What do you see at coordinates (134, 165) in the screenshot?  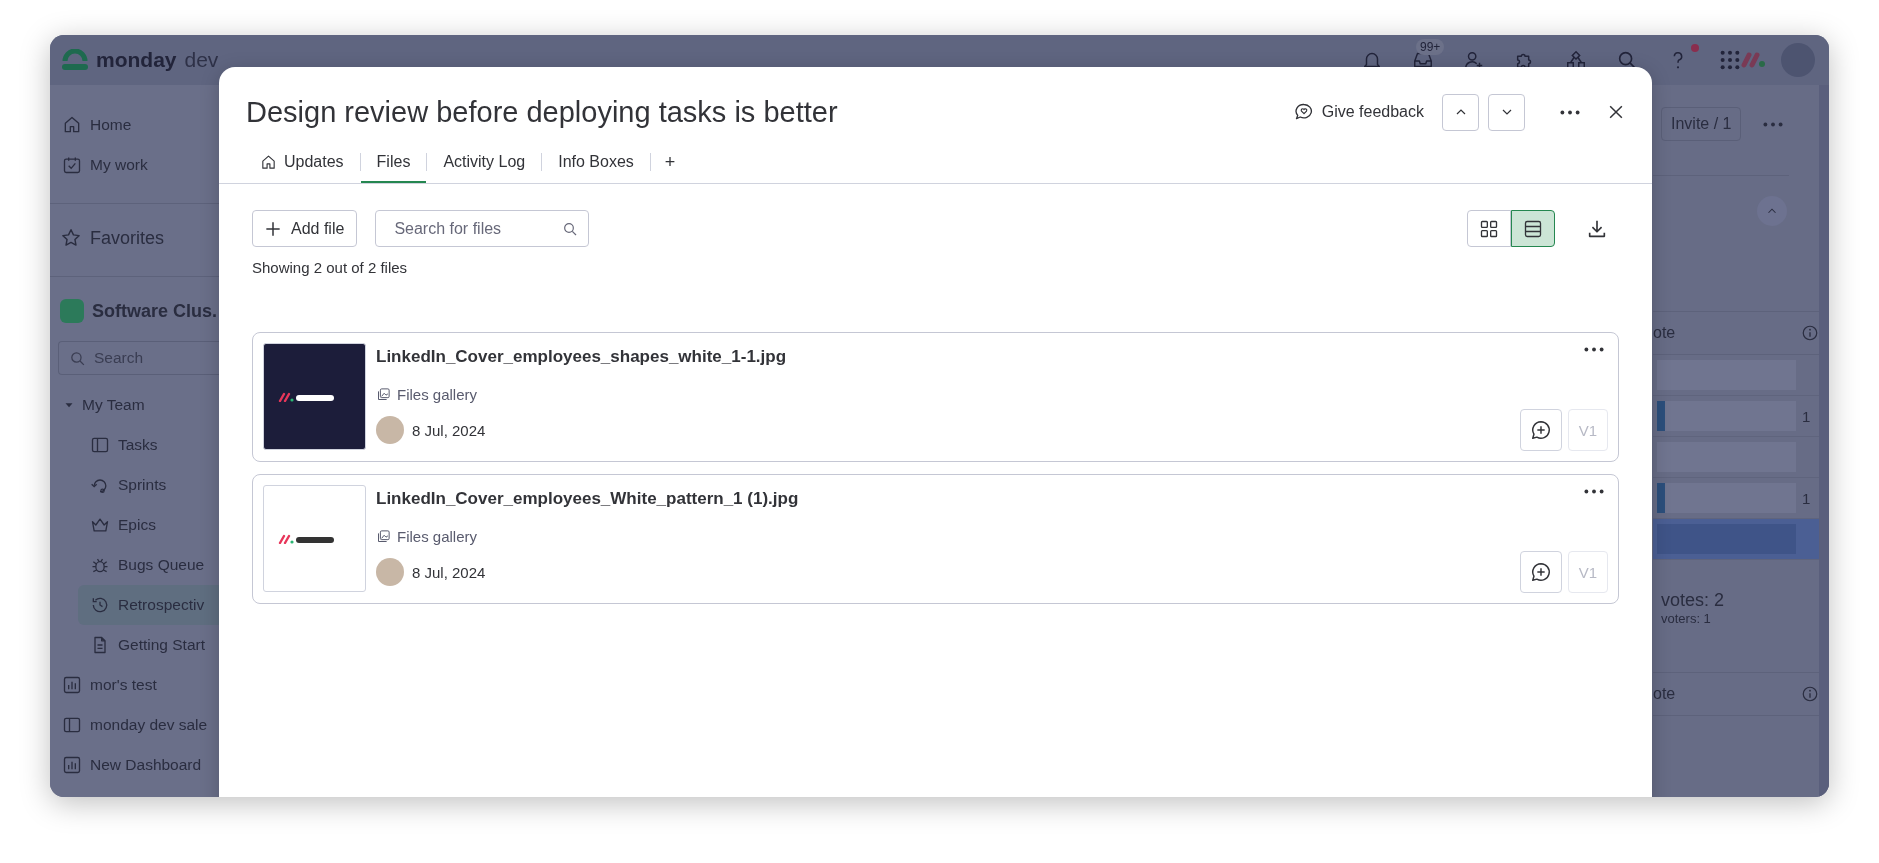 I see `sidebar-item: My work` at bounding box center [134, 165].